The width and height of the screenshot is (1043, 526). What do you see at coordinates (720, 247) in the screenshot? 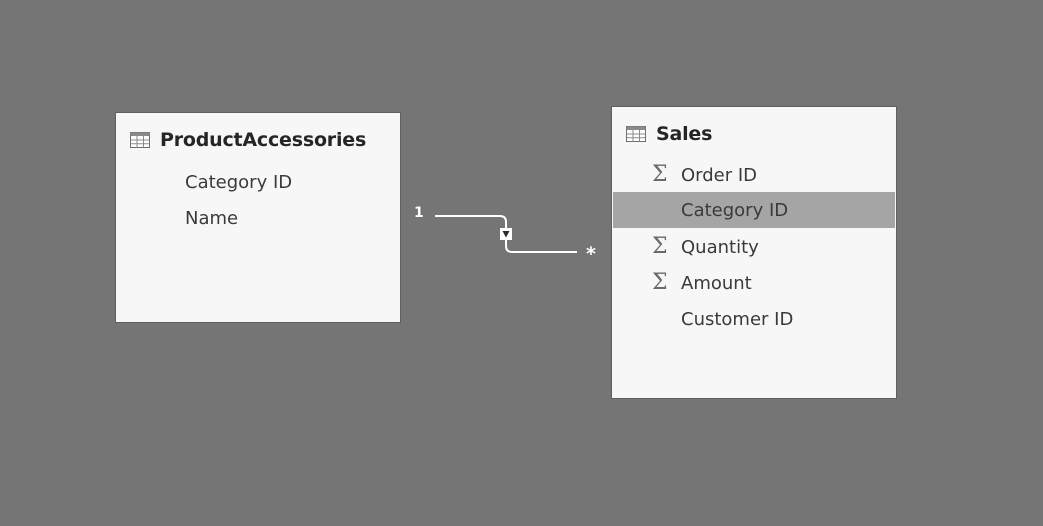
I see `field-label: Quantity` at bounding box center [720, 247].